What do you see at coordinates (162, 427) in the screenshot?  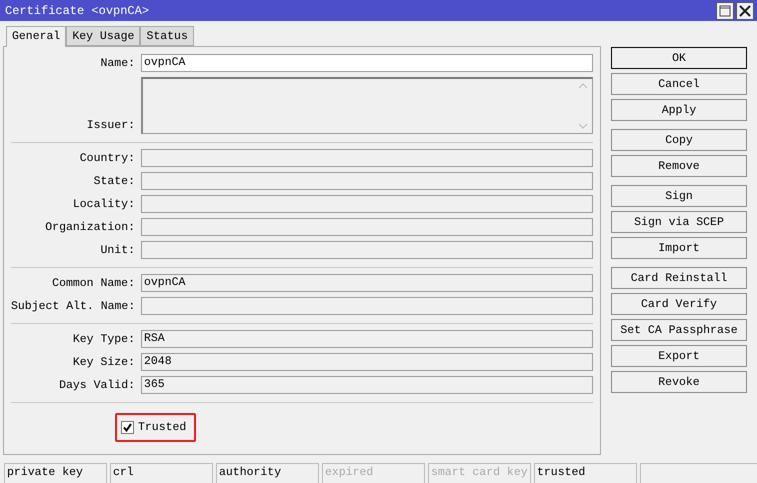 I see `checkbox-label: Trusted` at bounding box center [162, 427].